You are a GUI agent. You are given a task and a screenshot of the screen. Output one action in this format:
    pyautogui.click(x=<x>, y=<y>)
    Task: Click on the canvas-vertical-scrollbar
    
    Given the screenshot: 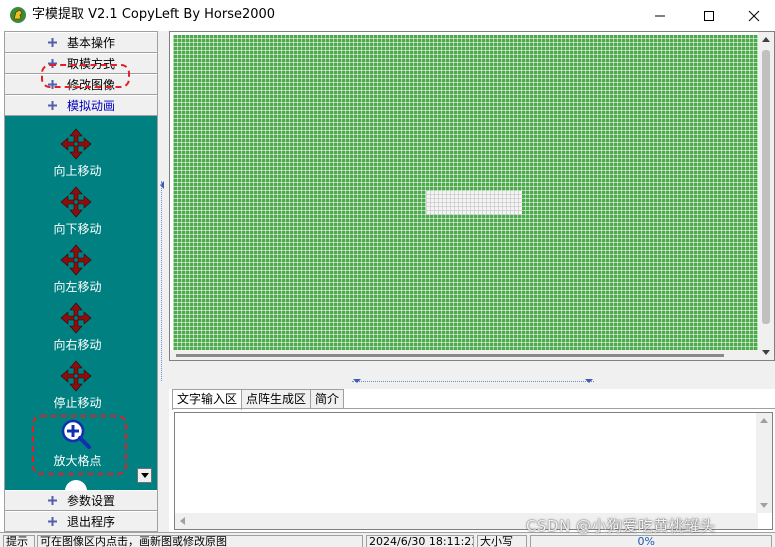 What is the action you would take?
    pyautogui.click(x=766, y=196)
    